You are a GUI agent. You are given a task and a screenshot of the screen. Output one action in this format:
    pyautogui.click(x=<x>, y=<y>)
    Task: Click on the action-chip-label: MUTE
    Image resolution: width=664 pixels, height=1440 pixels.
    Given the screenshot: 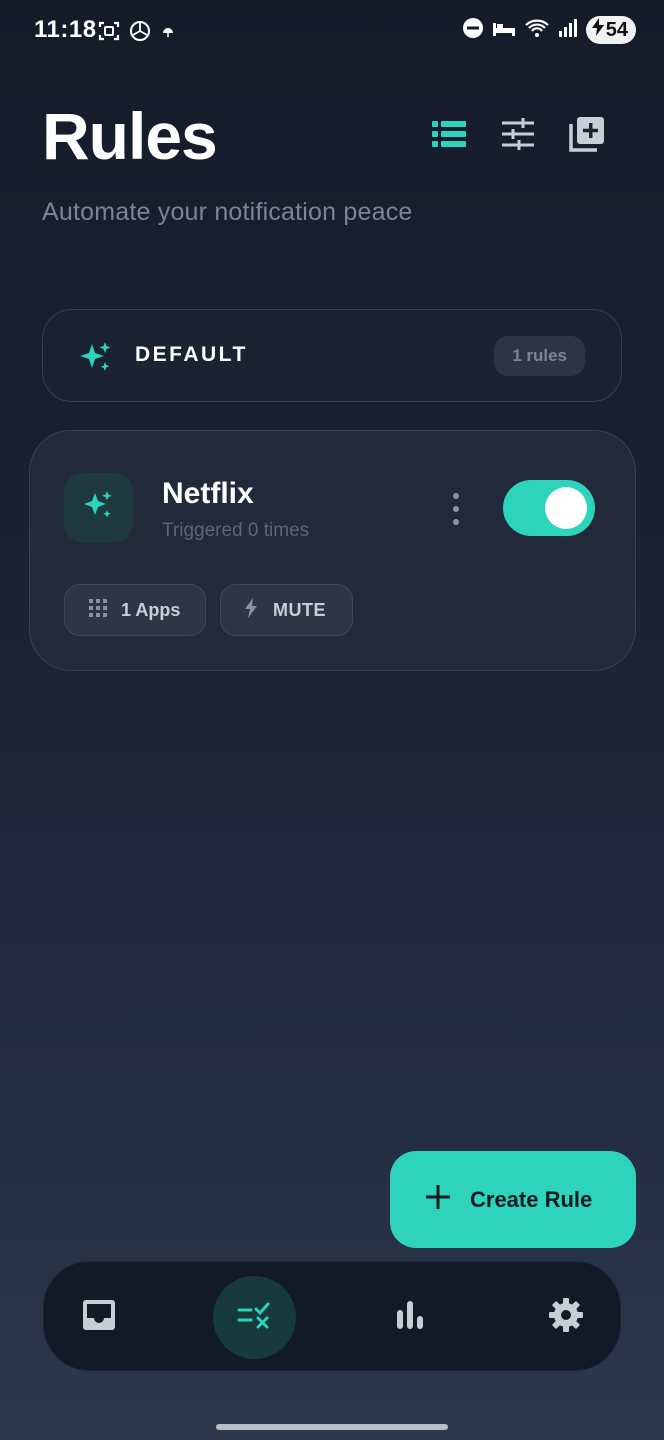 What is the action you would take?
    pyautogui.click(x=299, y=609)
    